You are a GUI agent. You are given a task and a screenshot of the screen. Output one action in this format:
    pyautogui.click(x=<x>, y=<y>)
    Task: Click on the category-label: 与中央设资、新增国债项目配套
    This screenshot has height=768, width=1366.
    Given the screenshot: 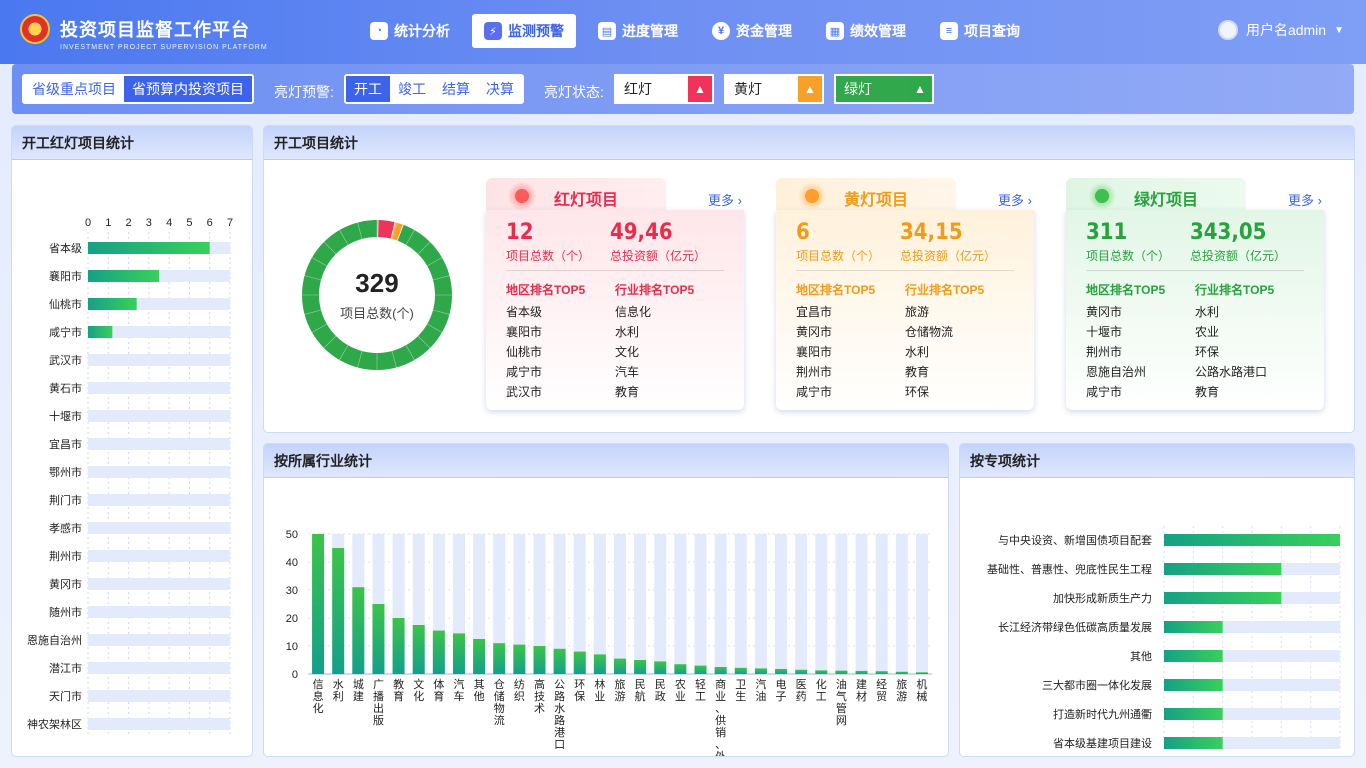 What is the action you would take?
    pyautogui.click(x=1075, y=540)
    